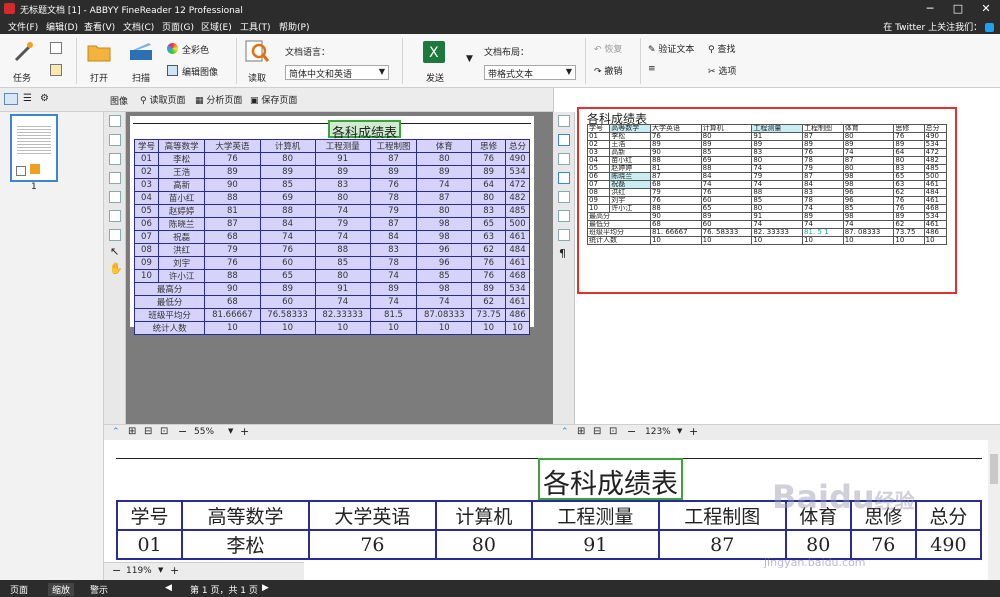 This screenshot has height=597, width=1000. I want to click on new-document-icon, so click(56, 48).